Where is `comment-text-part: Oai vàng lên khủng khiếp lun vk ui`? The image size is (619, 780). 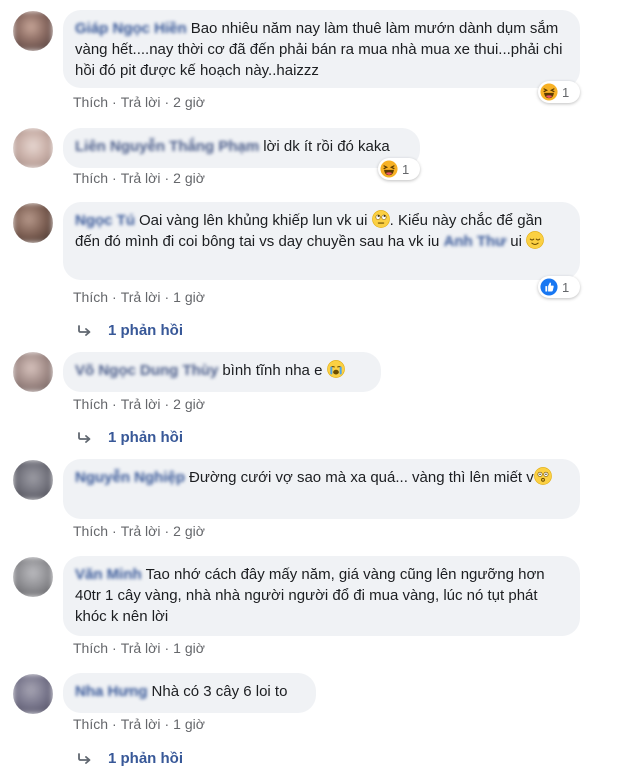
comment-text-part: Oai vàng lên khủng khiếp lun vk ui is located at coordinates (255, 220).